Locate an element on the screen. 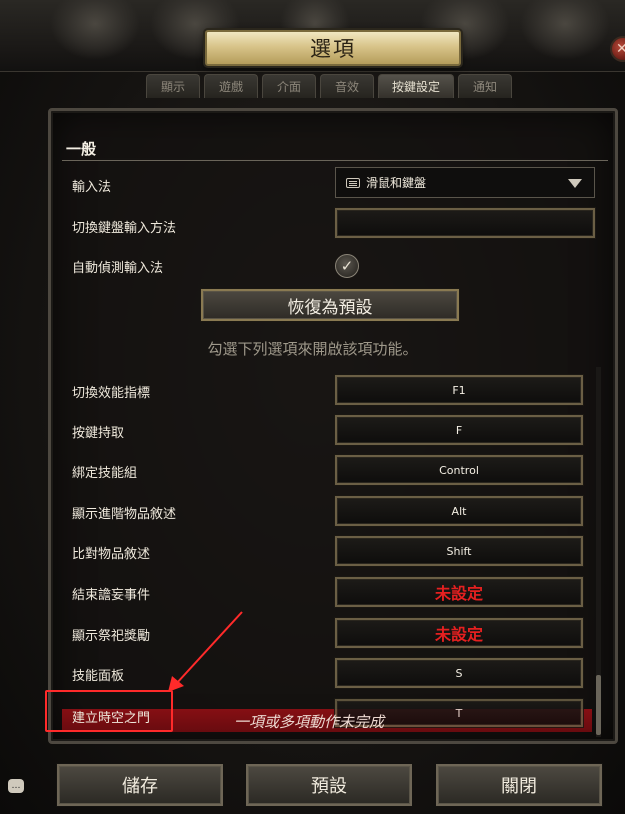  switch-keyboard-label: 切換鍵盤輸入方法 is located at coordinates (124, 228).